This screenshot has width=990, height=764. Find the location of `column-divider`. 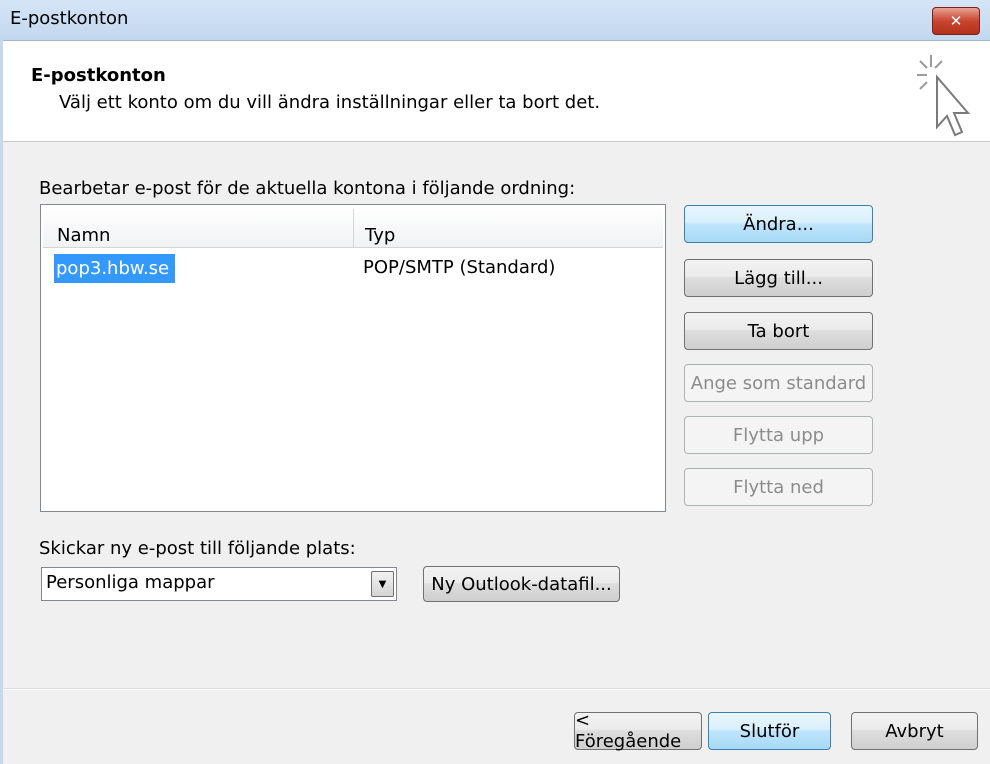

column-divider is located at coordinates (353, 228).